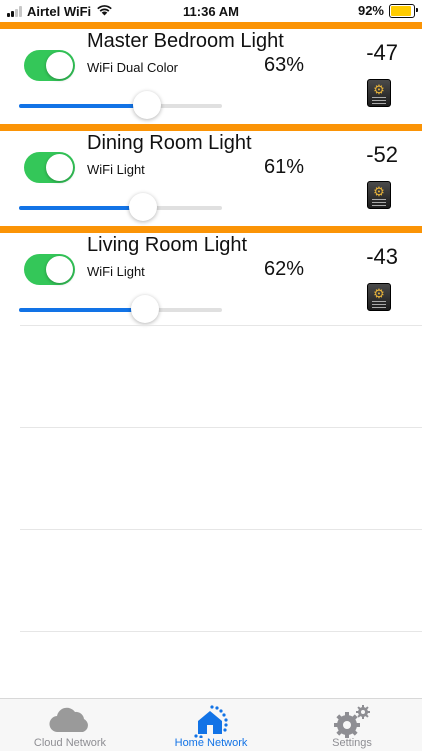  I want to click on device-name: Dining Room Light, so click(169, 143).